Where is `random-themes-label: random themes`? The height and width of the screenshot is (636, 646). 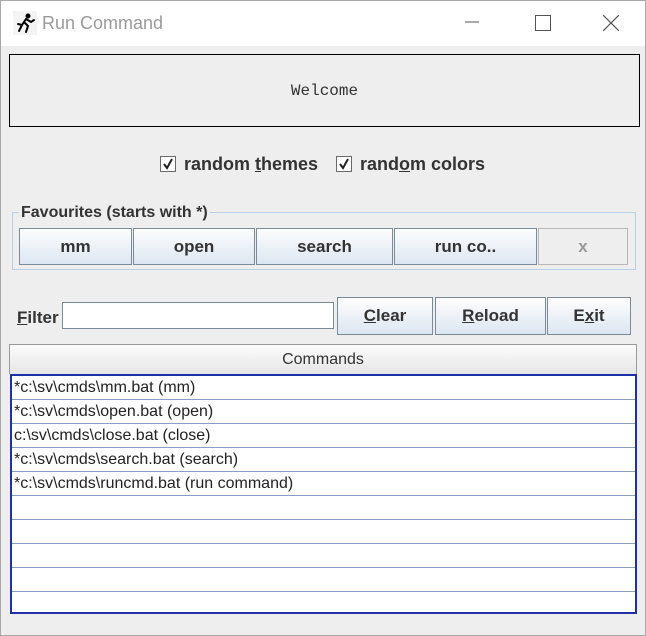 random-themes-label: random themes is located at coordinates (251, 163).